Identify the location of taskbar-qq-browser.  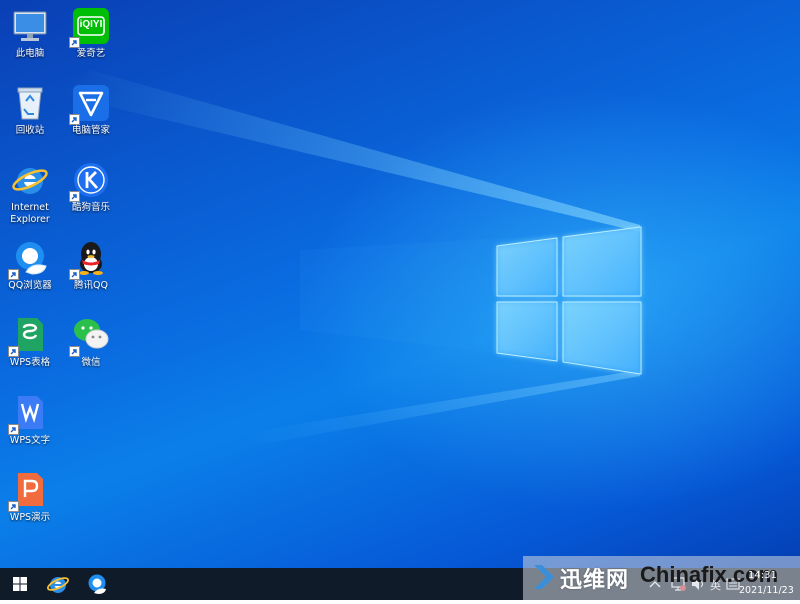
(97, 584).